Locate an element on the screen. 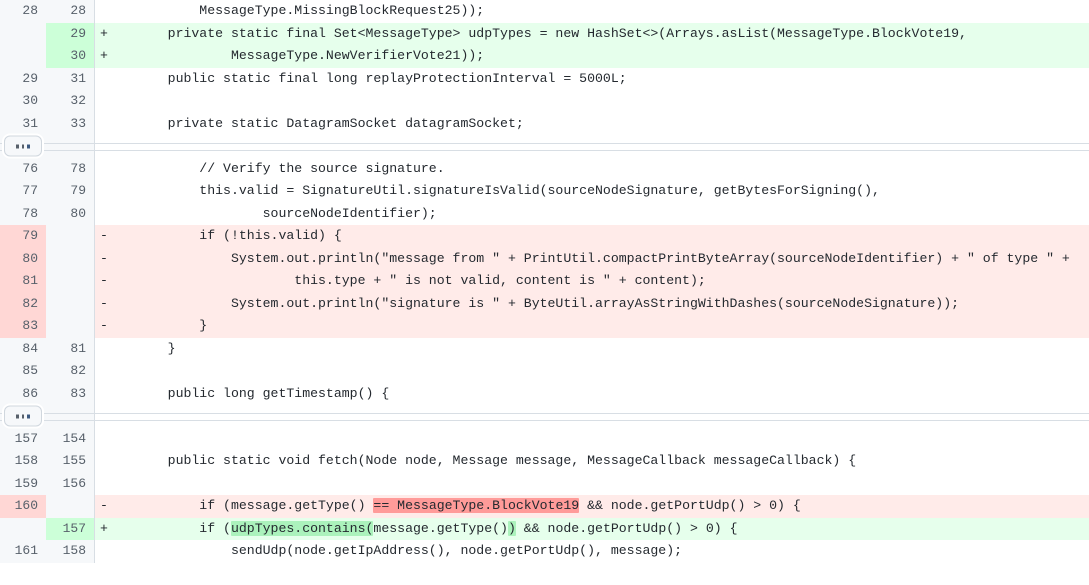 This screenshot has width=1089, height=585. code-text: MessageType.MissingBlockRequest25)); is located at coordinates (310, 10).